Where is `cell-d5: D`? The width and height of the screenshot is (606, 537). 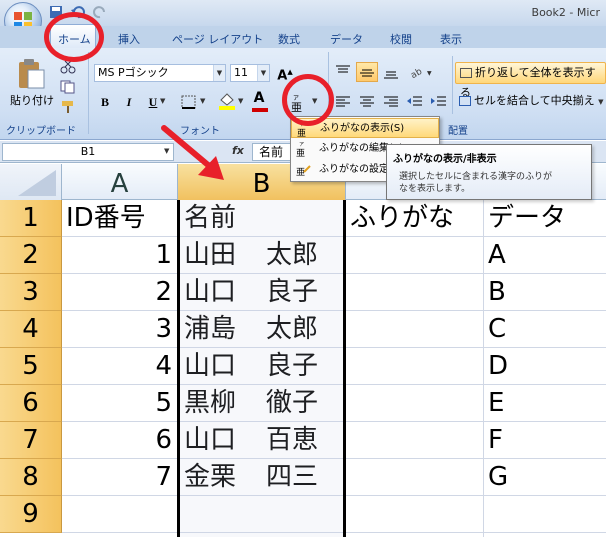 cell-d5: D is located at coordinates (545, 366).